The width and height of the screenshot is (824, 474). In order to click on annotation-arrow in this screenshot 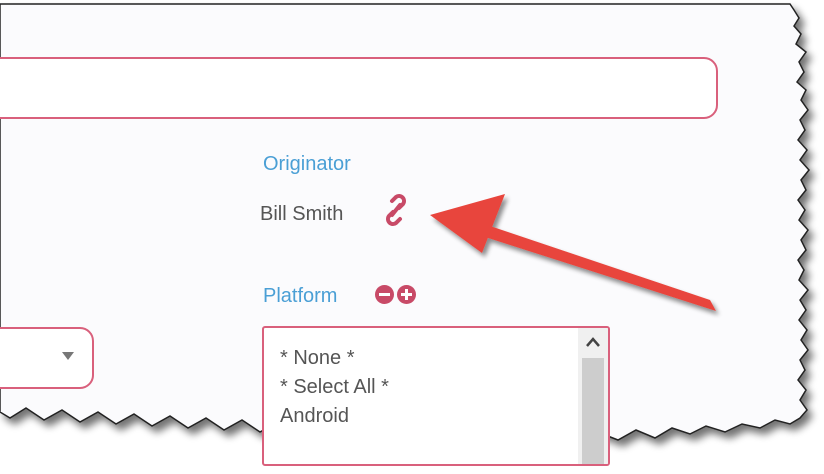, I will do `click(573, 252)`.